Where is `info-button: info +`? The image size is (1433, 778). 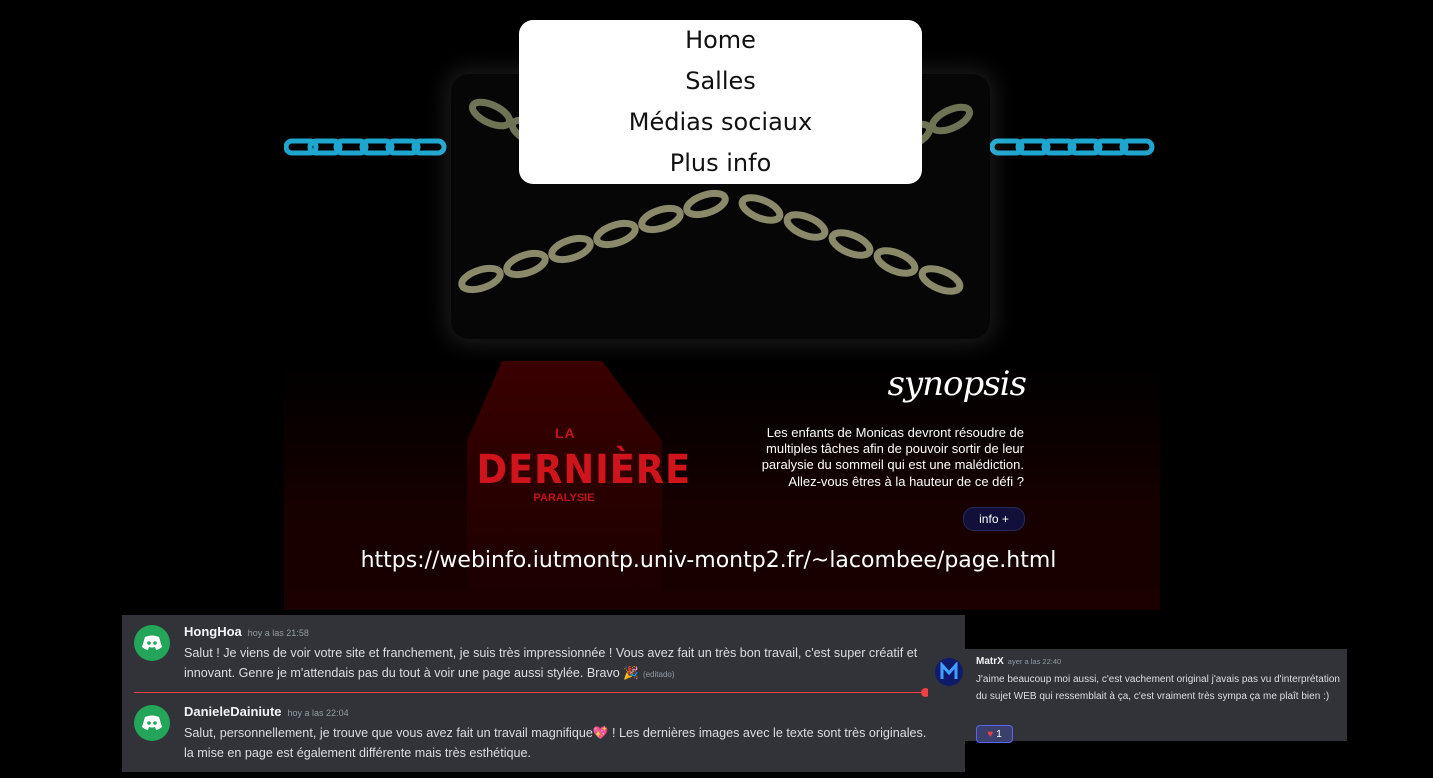
info-button: info + is located at coordinates (994, 519).